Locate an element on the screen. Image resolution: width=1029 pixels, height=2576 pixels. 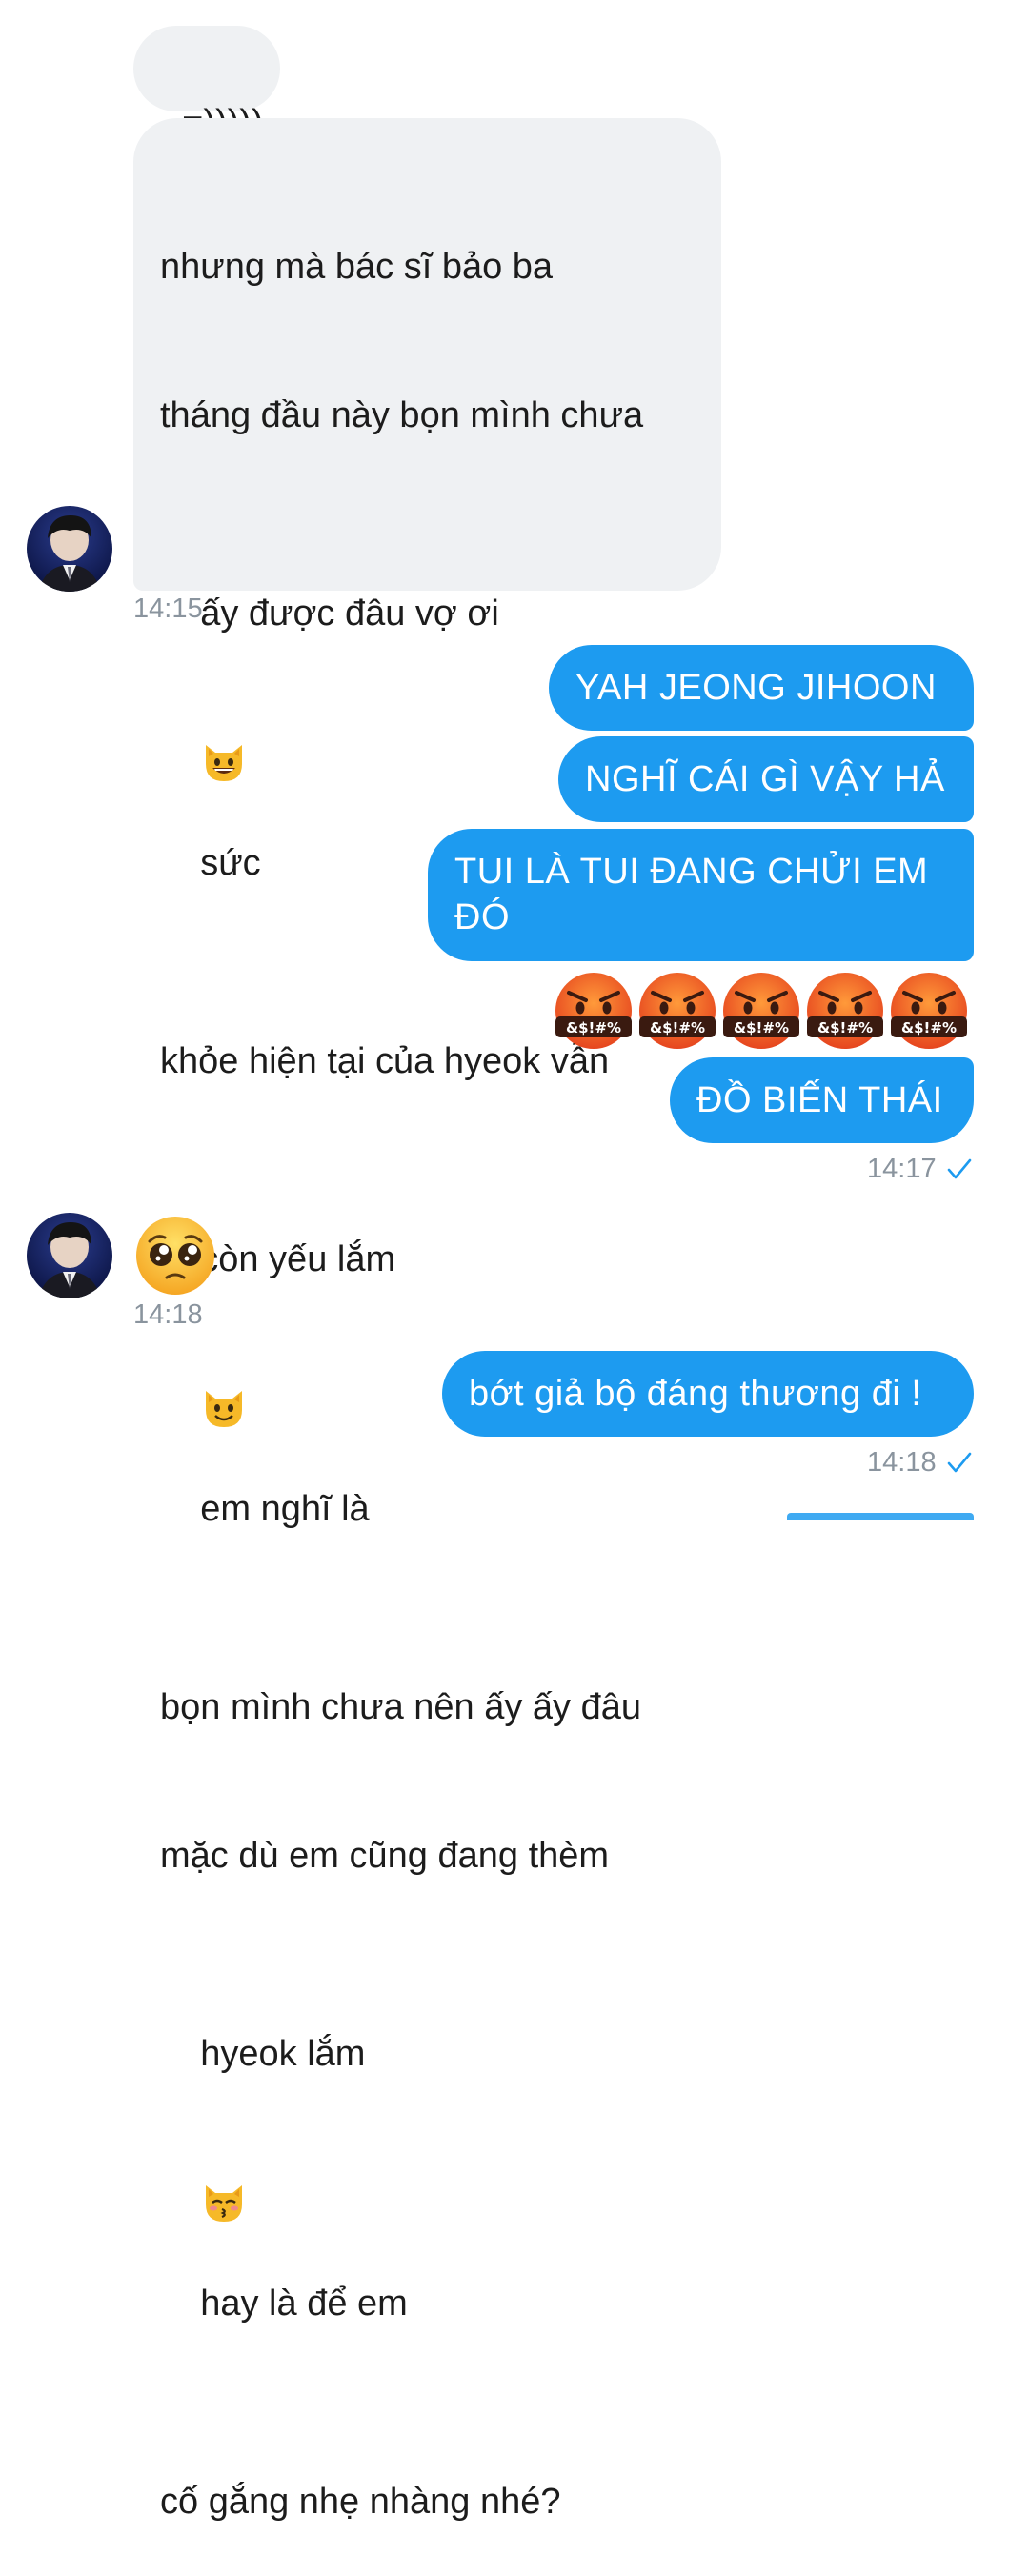
outgoing-message-bubble: bớt giả bộ đáng thương đi ! is located at coordinates (708, 1394).